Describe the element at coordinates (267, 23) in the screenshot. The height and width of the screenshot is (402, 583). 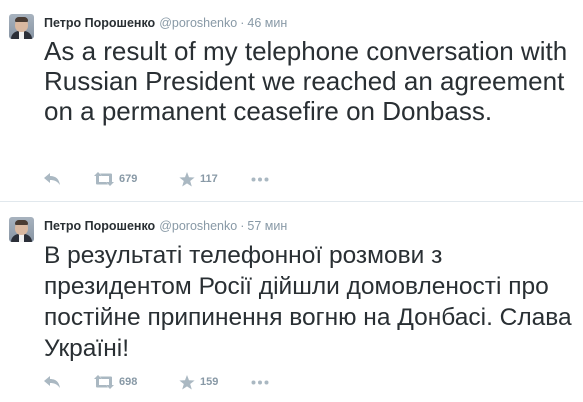
I see `timestamp: 46 мин` at that location.